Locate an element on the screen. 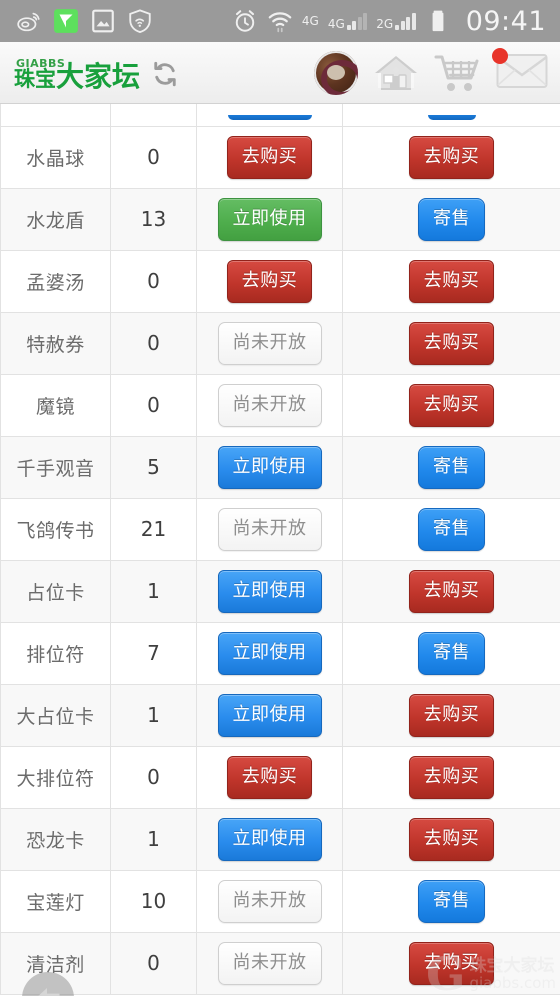 Image resolution: width=560 pixels, height=996 pixels. table-cell-name: 宝莲灯 is located at coordinates (55, 901).